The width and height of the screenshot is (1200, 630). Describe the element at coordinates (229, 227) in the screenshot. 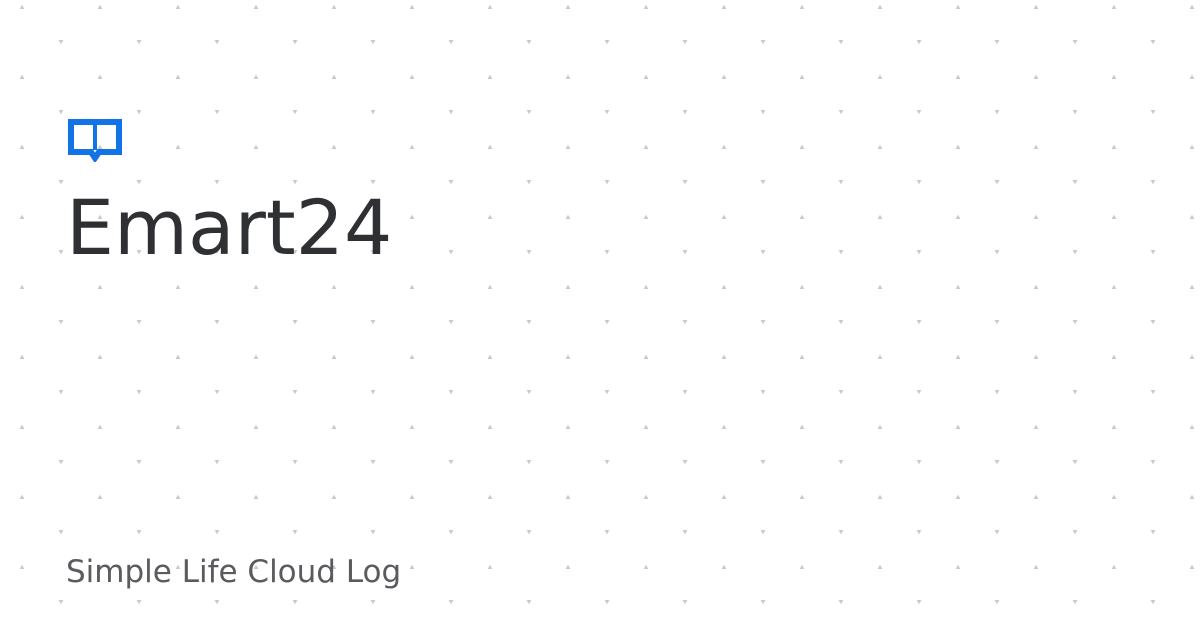

I see `page-title: Emart24` at that location.